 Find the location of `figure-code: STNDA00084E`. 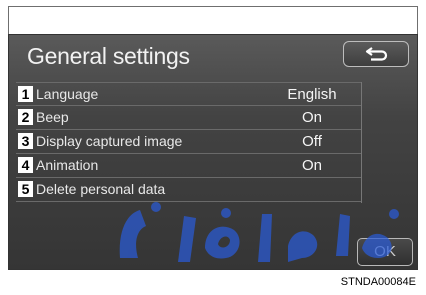

figure-code: STNDA00084E is located at coordinates (378, 282).